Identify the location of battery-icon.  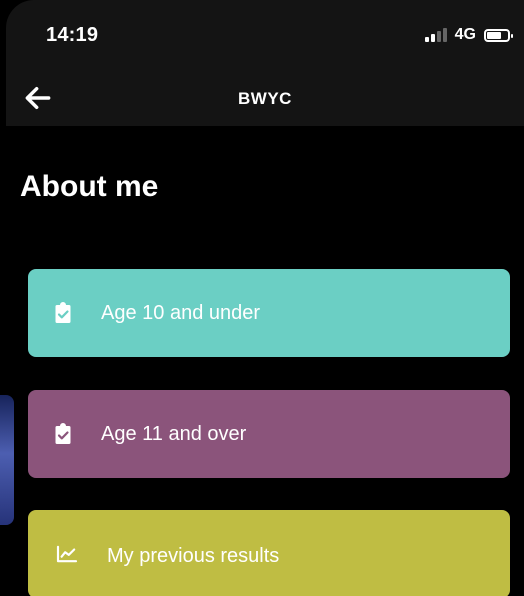
(498, 35).